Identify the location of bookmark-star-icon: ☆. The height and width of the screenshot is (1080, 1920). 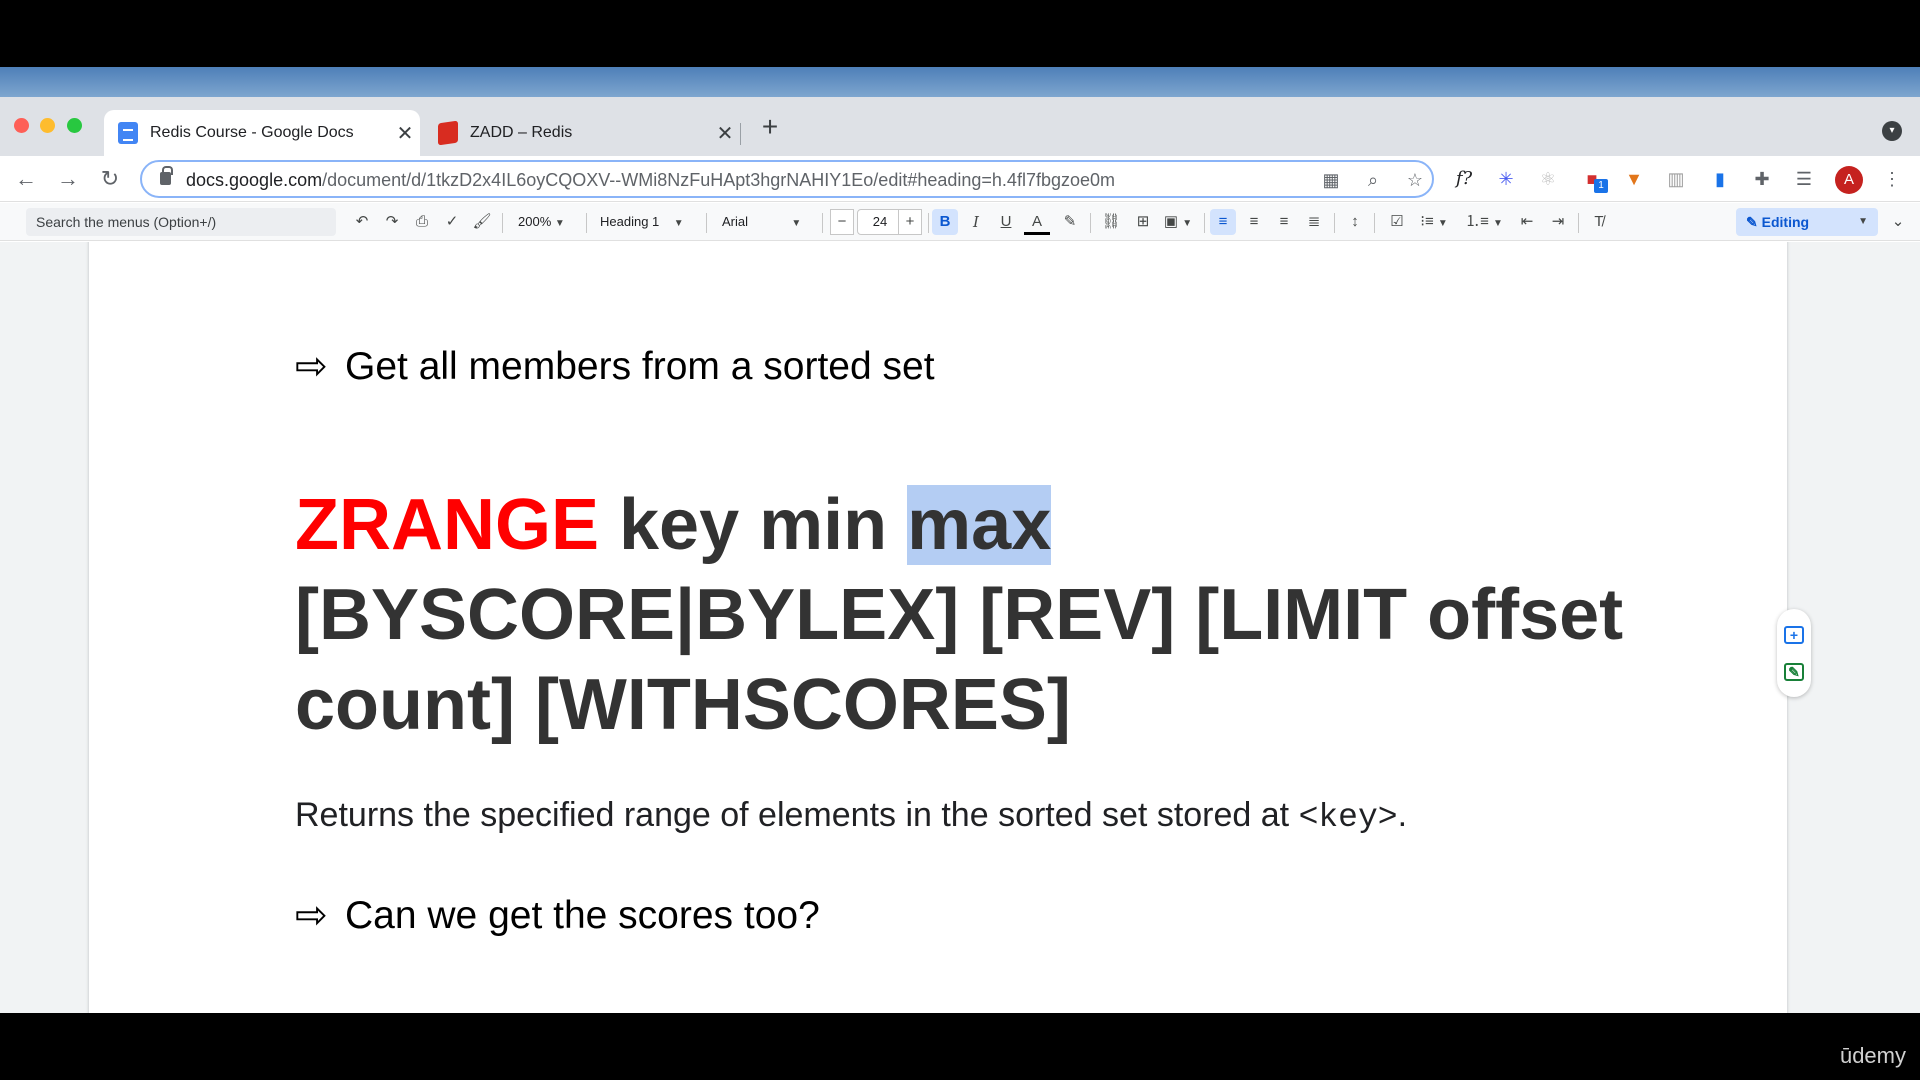
(1415, 180).